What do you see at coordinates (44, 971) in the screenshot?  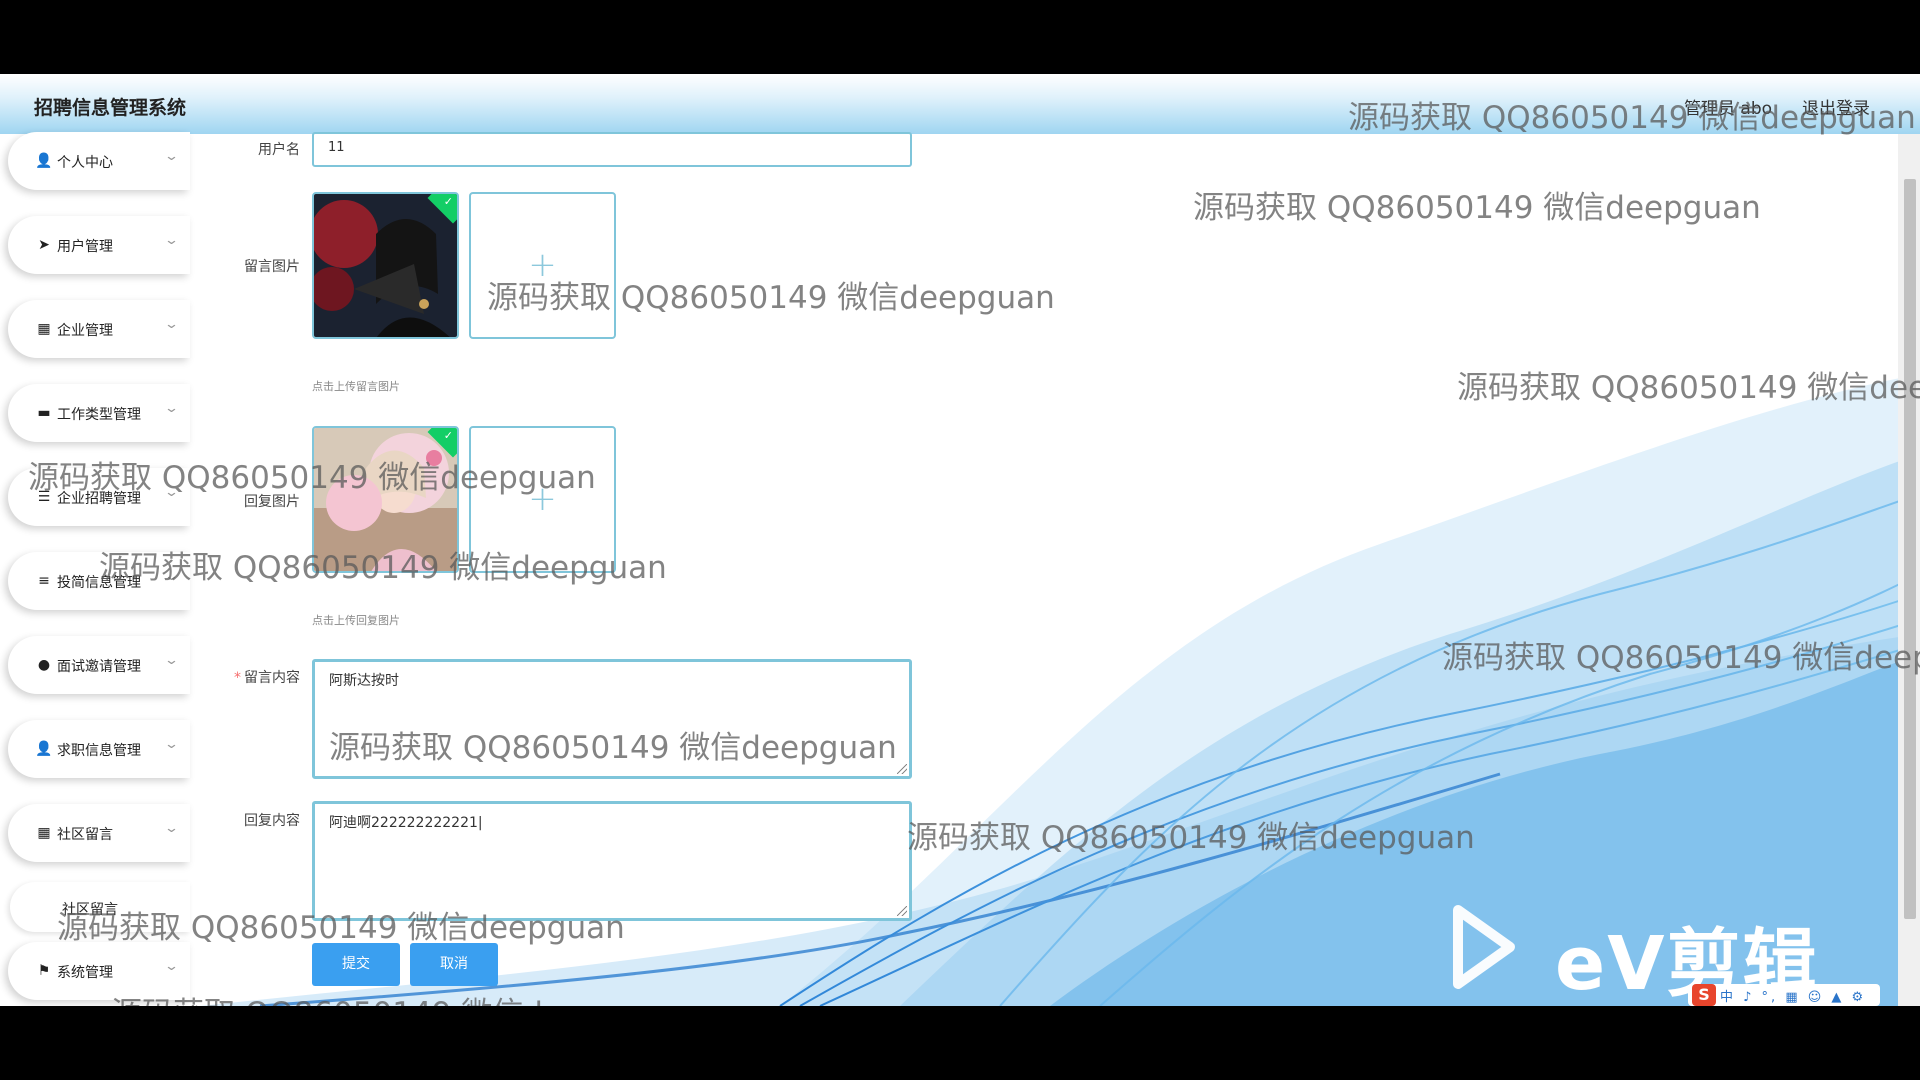 I see `flag-icon: ⚑` at bounding box center [44, 971].